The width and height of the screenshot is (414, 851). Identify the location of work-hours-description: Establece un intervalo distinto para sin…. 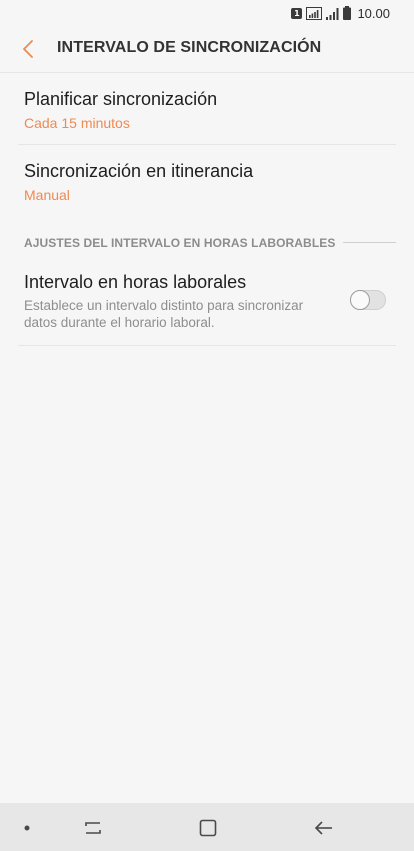
(164, 314).